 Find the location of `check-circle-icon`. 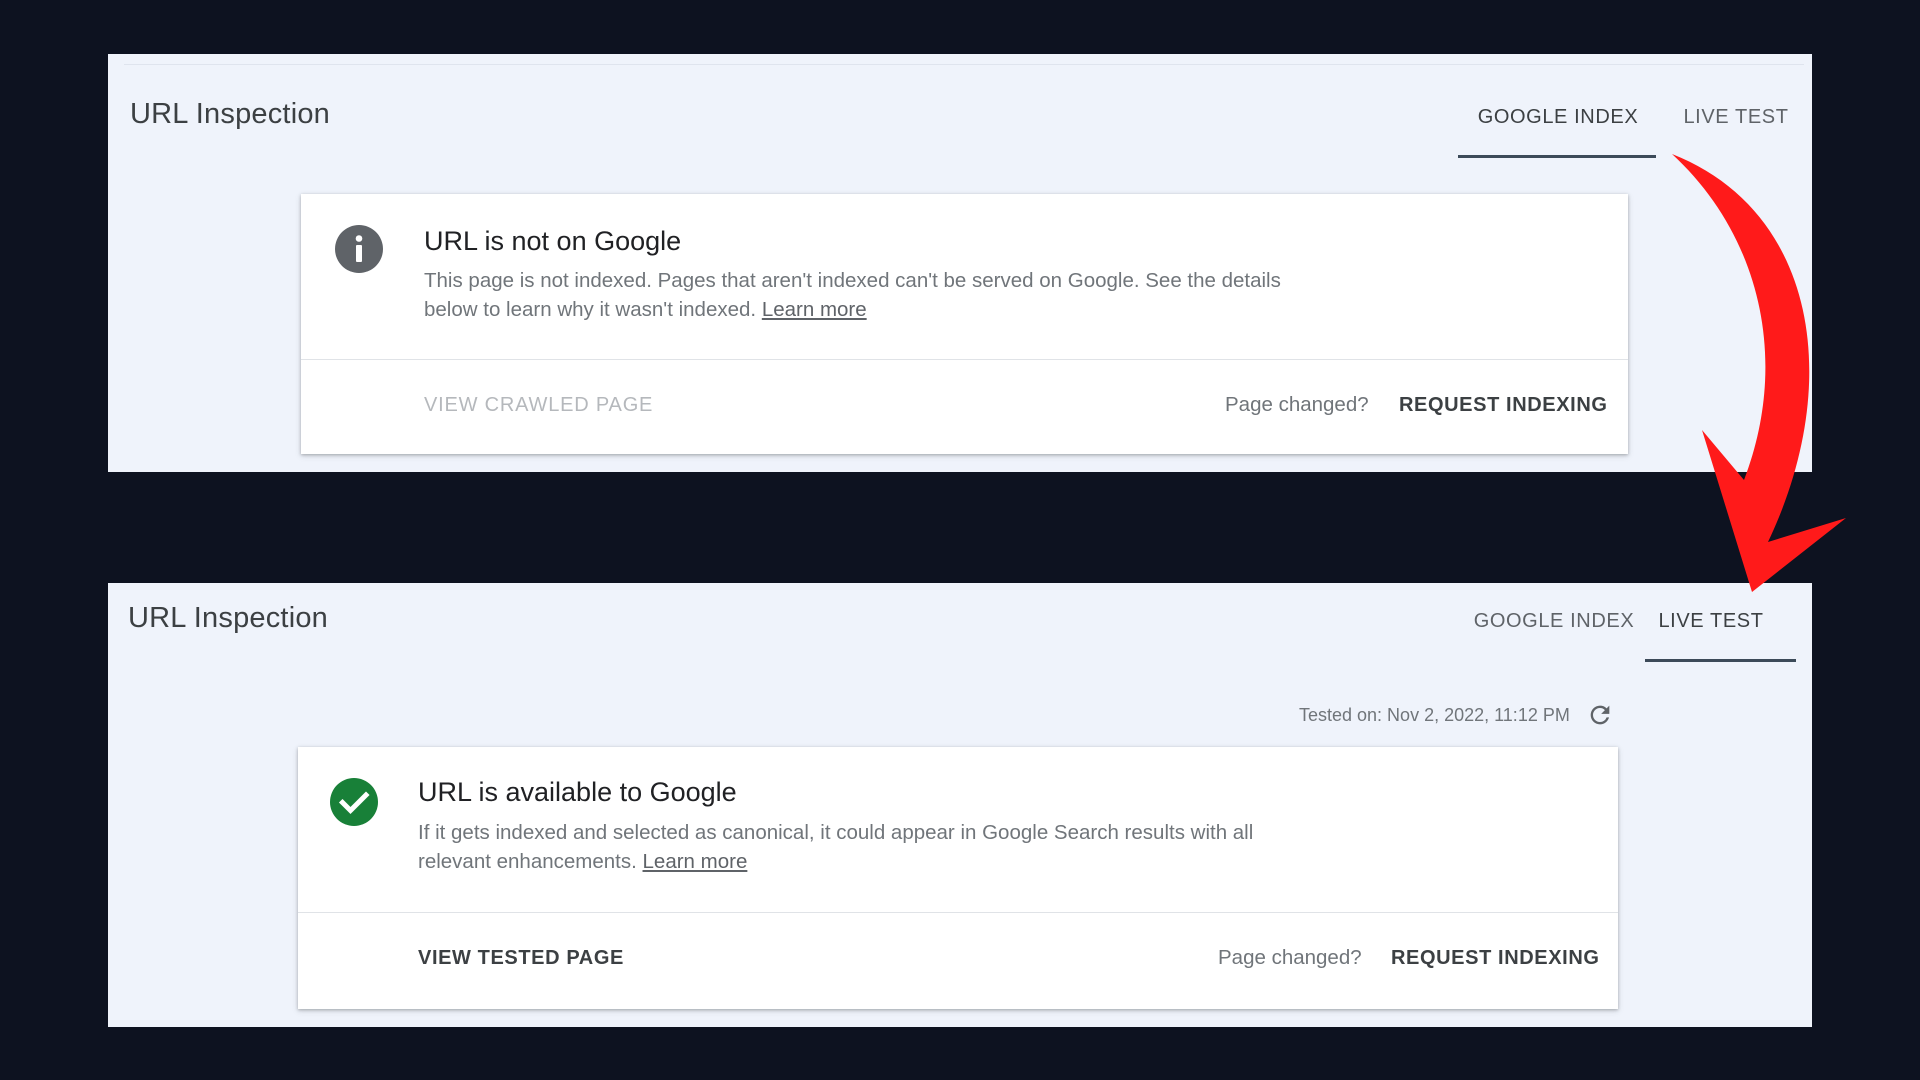

check-circle-icon is located at coordinates (354, 802).